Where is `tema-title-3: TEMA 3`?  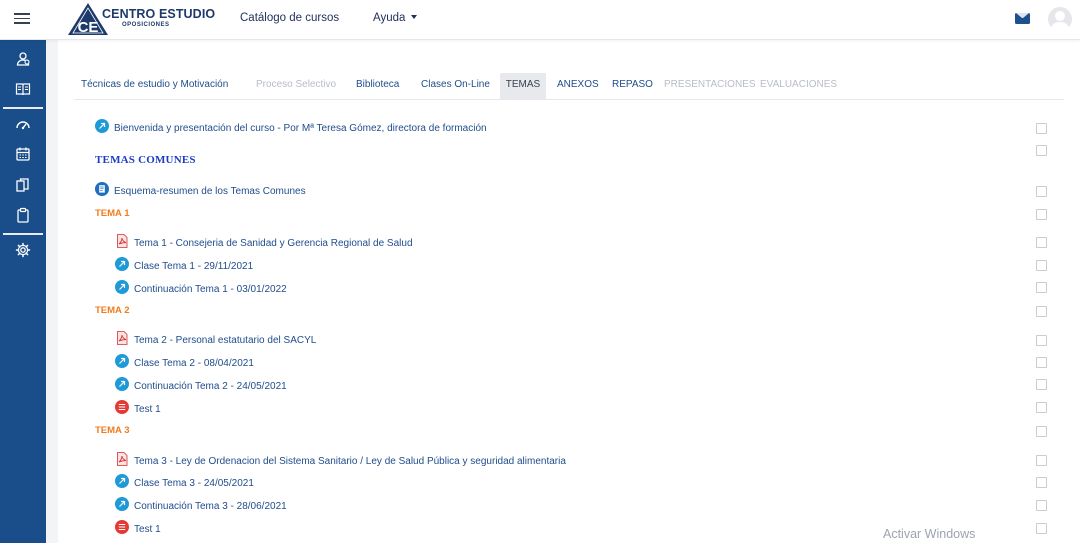
tema-title-3: TEMA 3 is located at coordinates (112, 430).